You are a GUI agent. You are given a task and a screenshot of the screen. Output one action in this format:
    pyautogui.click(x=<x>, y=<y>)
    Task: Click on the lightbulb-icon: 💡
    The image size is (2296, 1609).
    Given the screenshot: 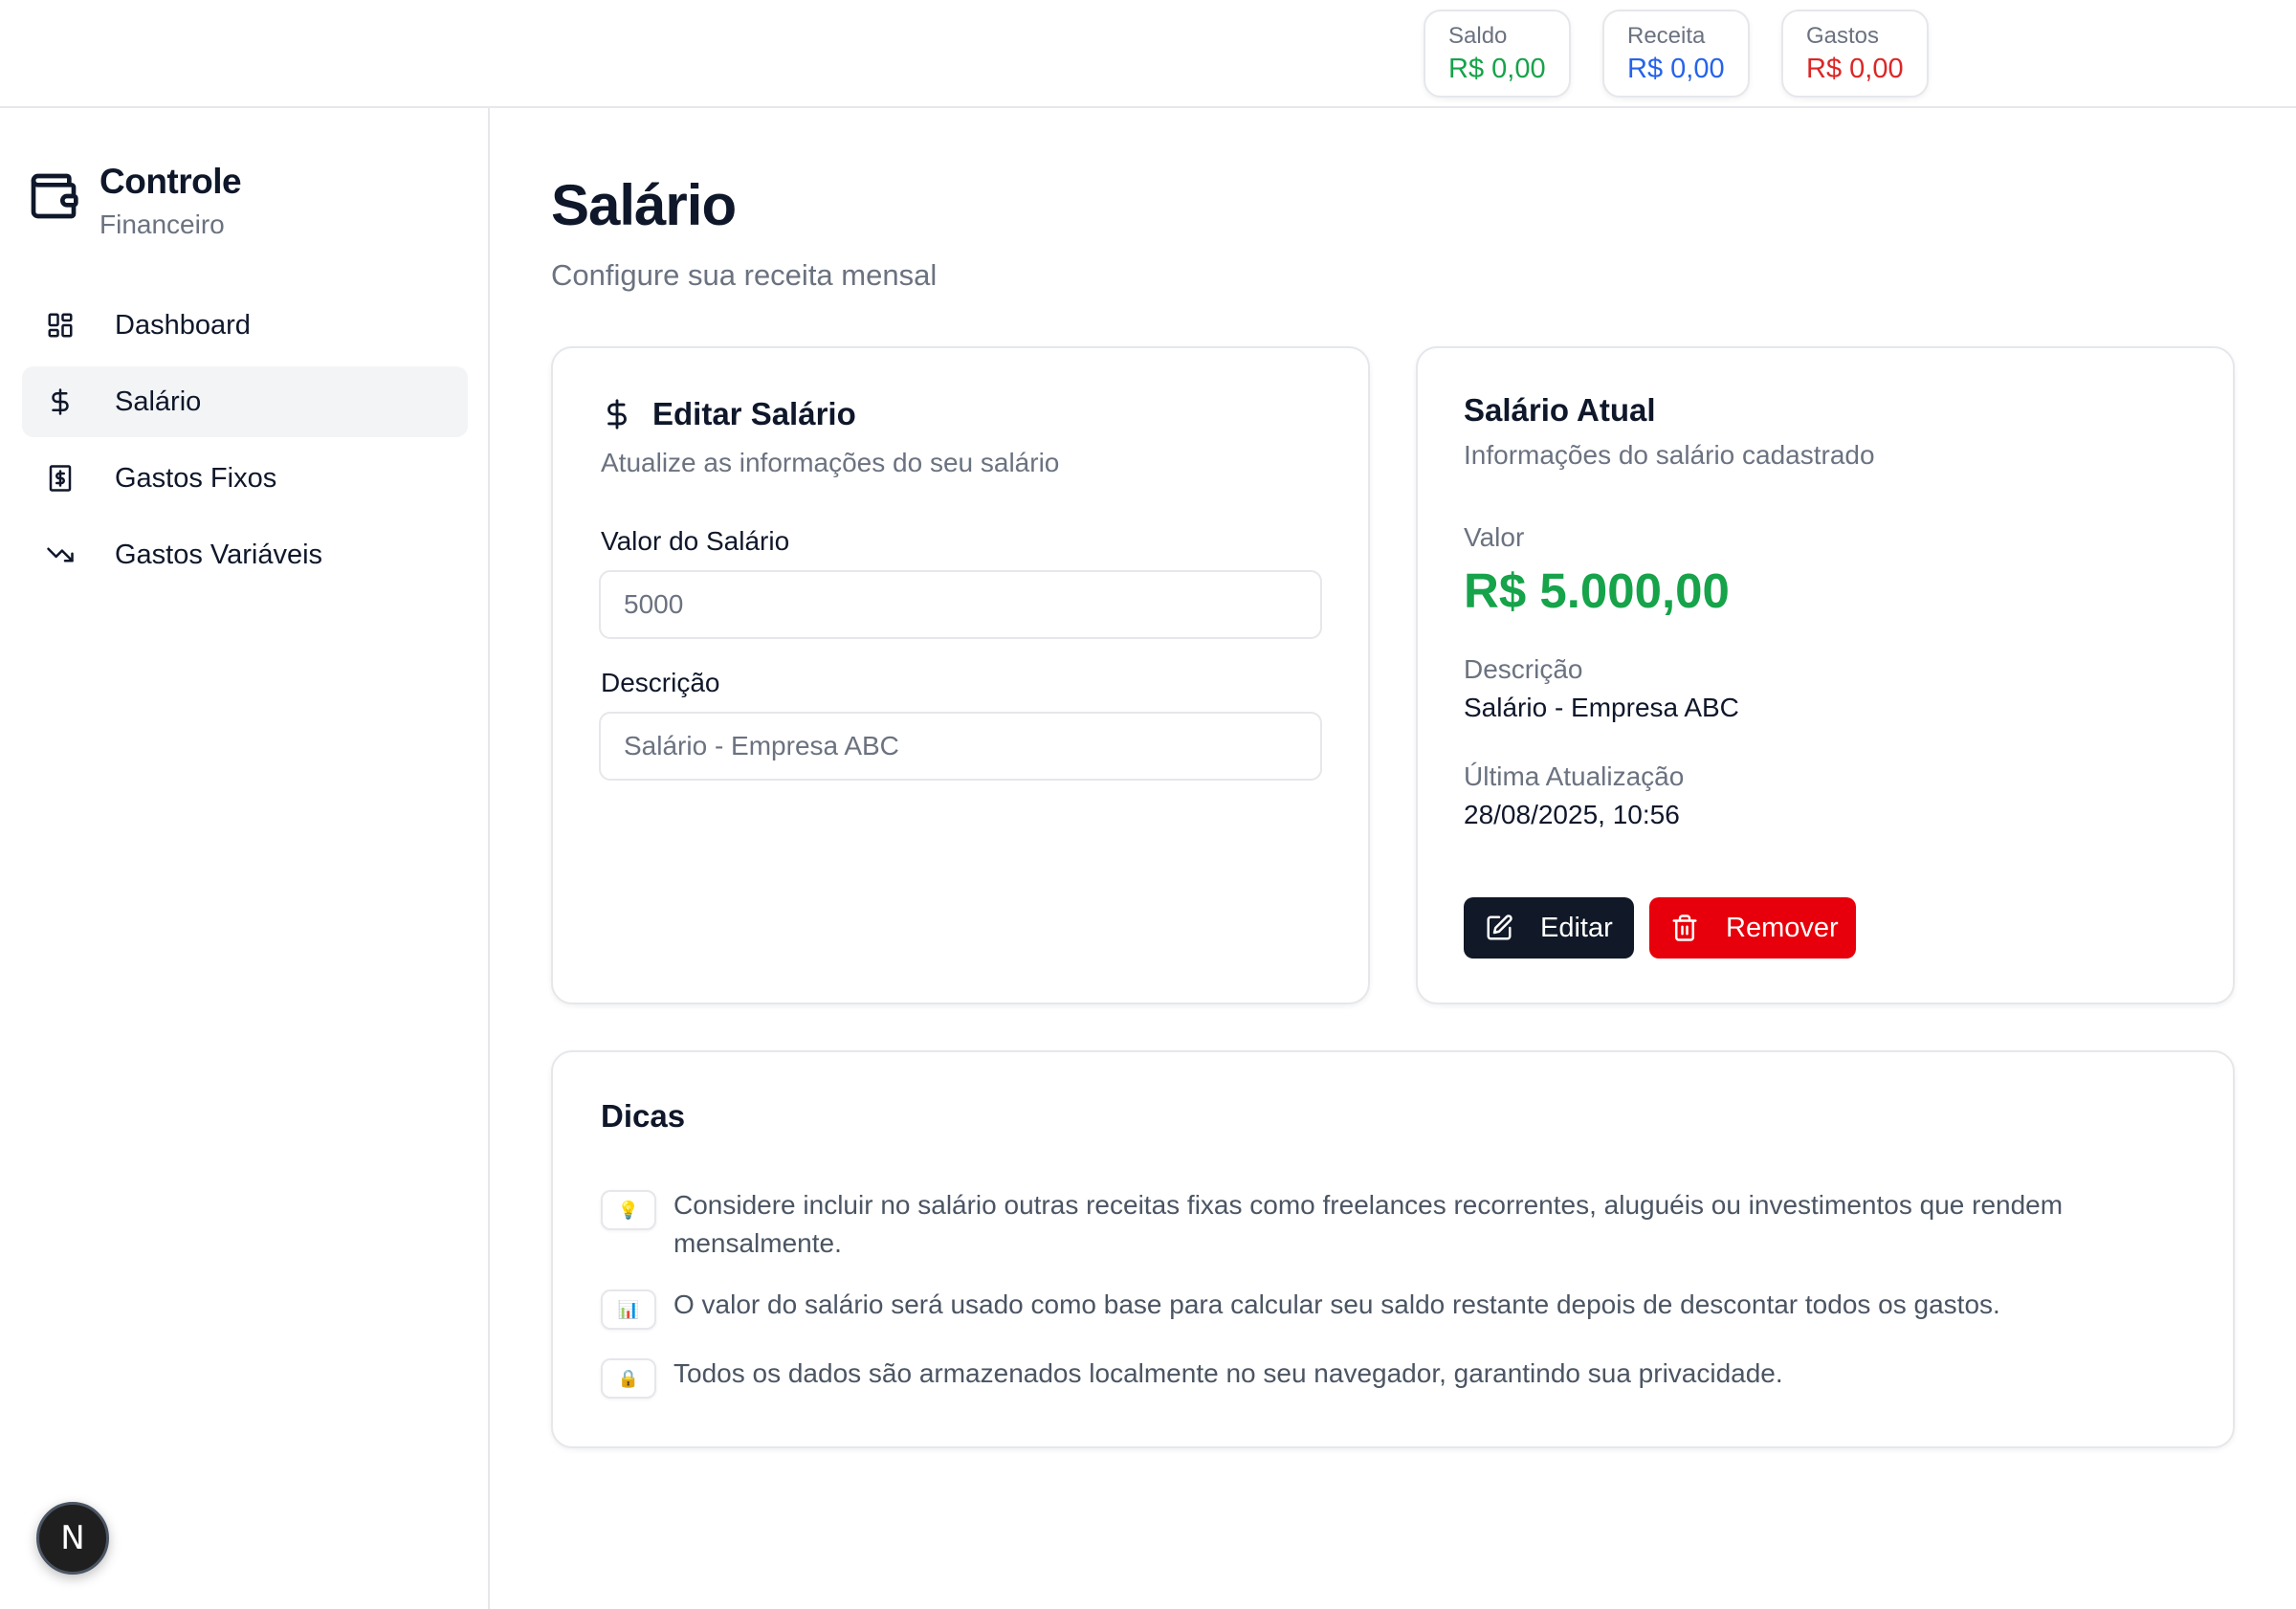 What is the action you would take?
    pyautogui.click(x=628, y=1210)
    